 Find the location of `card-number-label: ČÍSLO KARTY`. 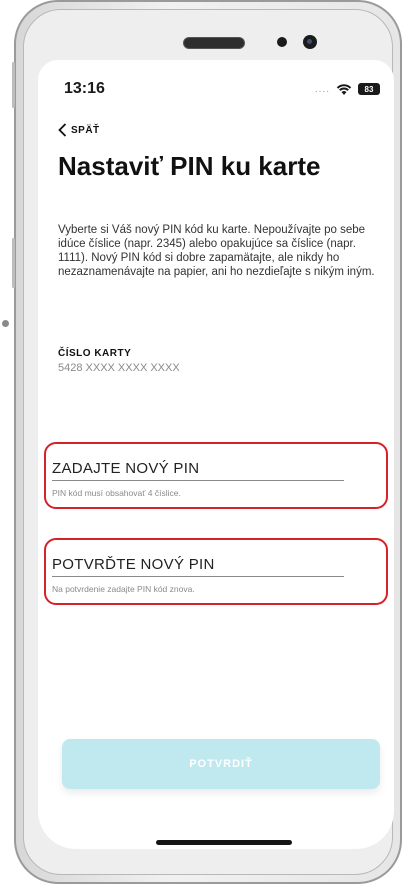

card-number-label: ČÍSLO KARTY is located at coordinates (95, 353).